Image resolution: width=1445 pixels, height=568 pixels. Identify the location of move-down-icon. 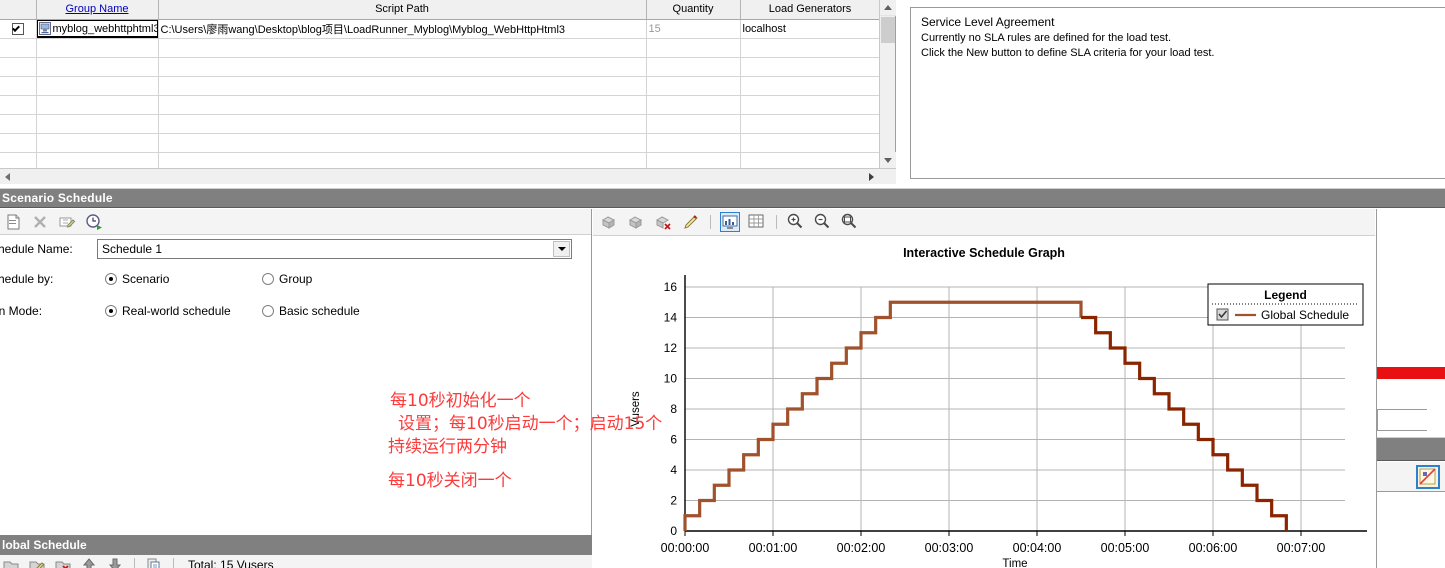
(115, 562).